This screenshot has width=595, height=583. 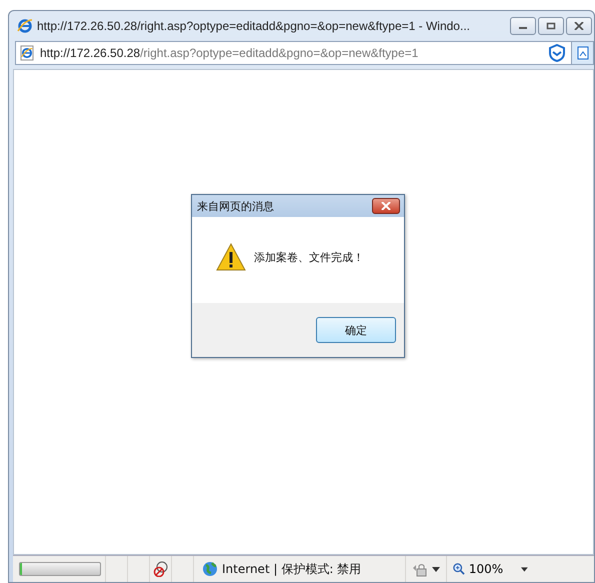 I want to click on zoom-level-text: 100%, so click(x=486, y=569).